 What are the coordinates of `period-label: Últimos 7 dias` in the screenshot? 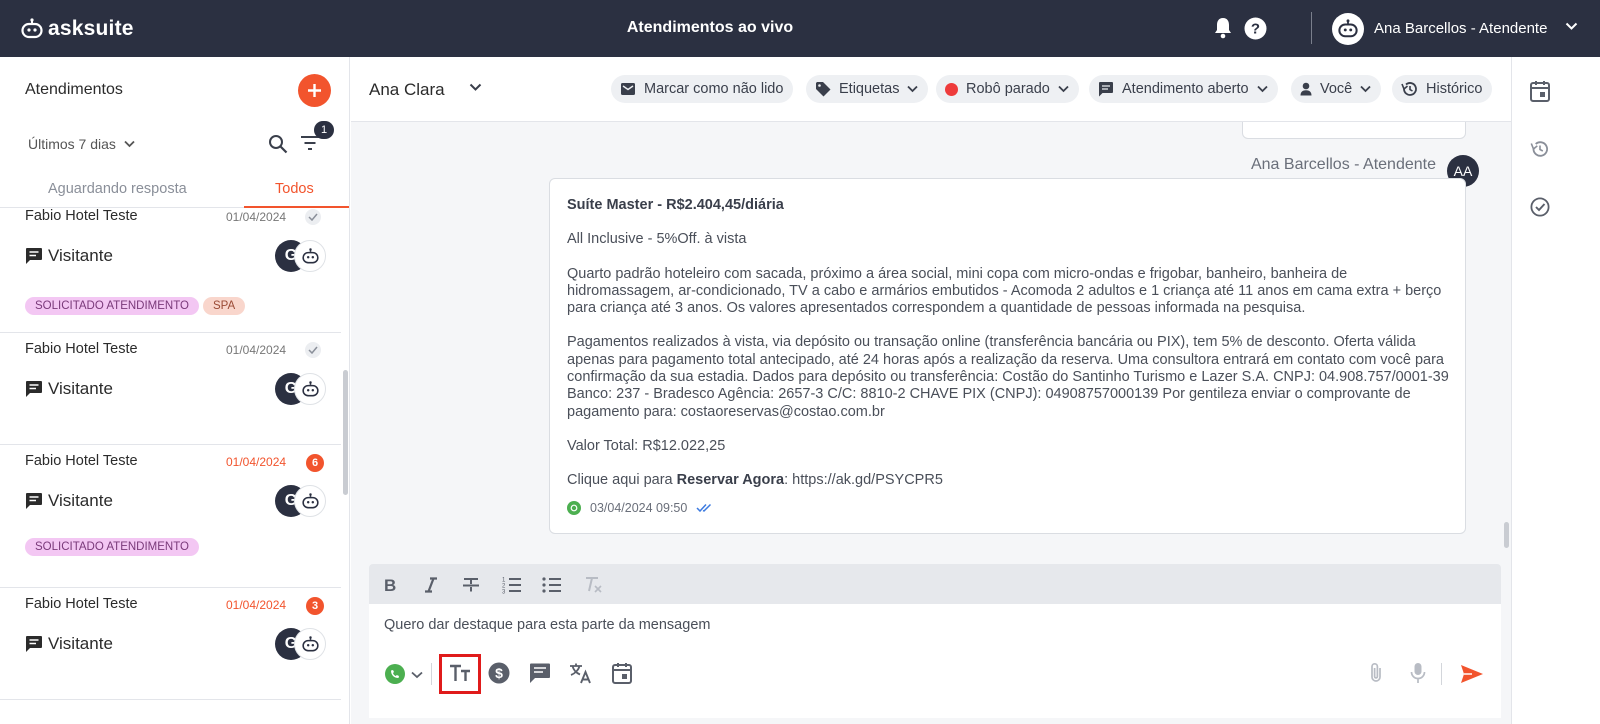 It's located at (72, 144).